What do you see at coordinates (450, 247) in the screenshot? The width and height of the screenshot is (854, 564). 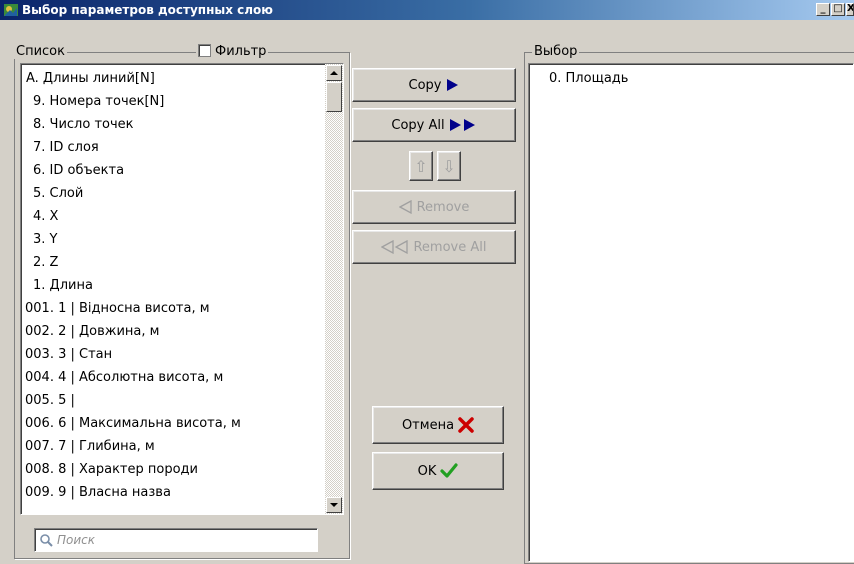 I see `remove-all-label: Remove All` at bounding box center [450, 247].